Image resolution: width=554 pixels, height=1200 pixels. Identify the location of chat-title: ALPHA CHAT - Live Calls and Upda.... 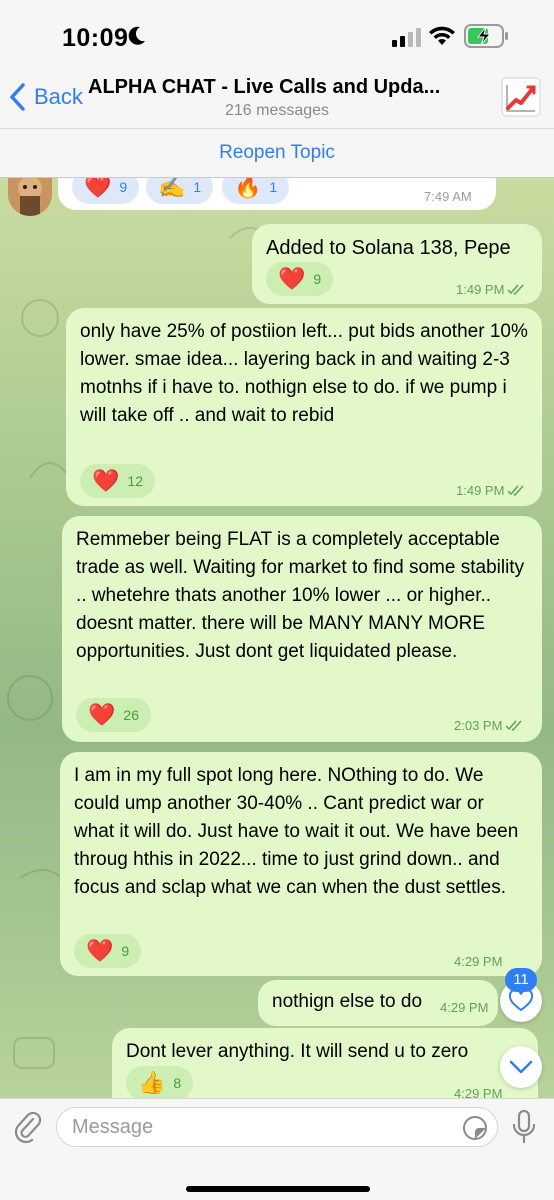
(278, 87).